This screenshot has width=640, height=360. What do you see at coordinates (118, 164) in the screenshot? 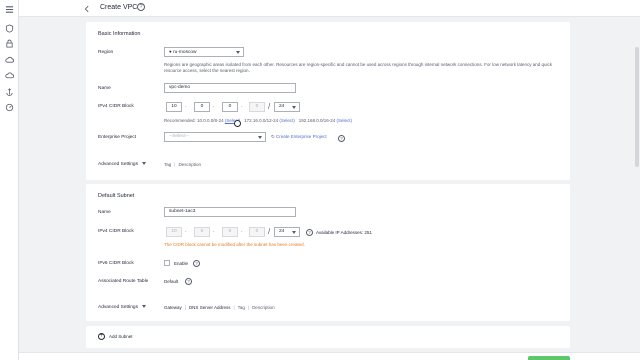
I see `advanced-settings-label: Advanced Settings` at bounding box center [118, 164].